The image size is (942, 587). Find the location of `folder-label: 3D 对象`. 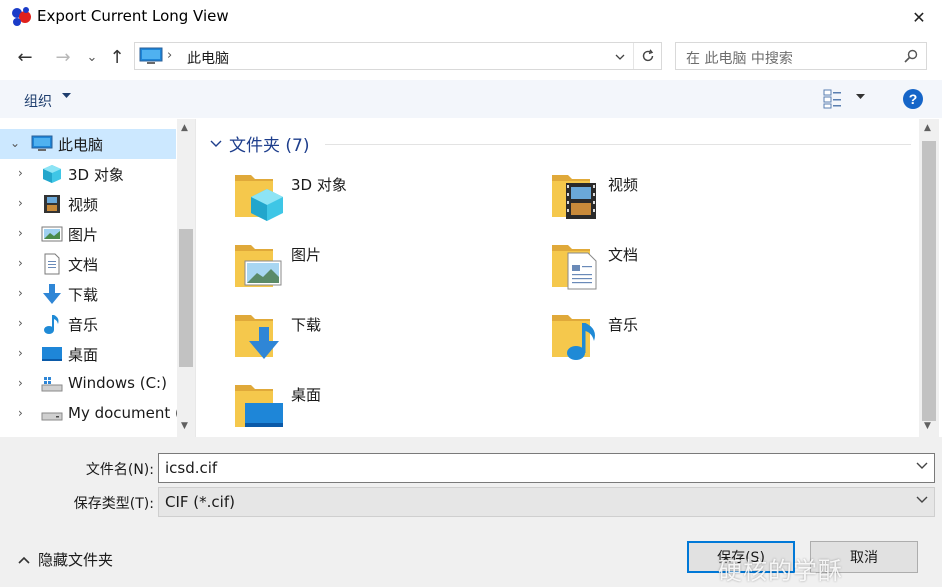

folder-label: 3D 对象 is located at coordinates (319, 185).